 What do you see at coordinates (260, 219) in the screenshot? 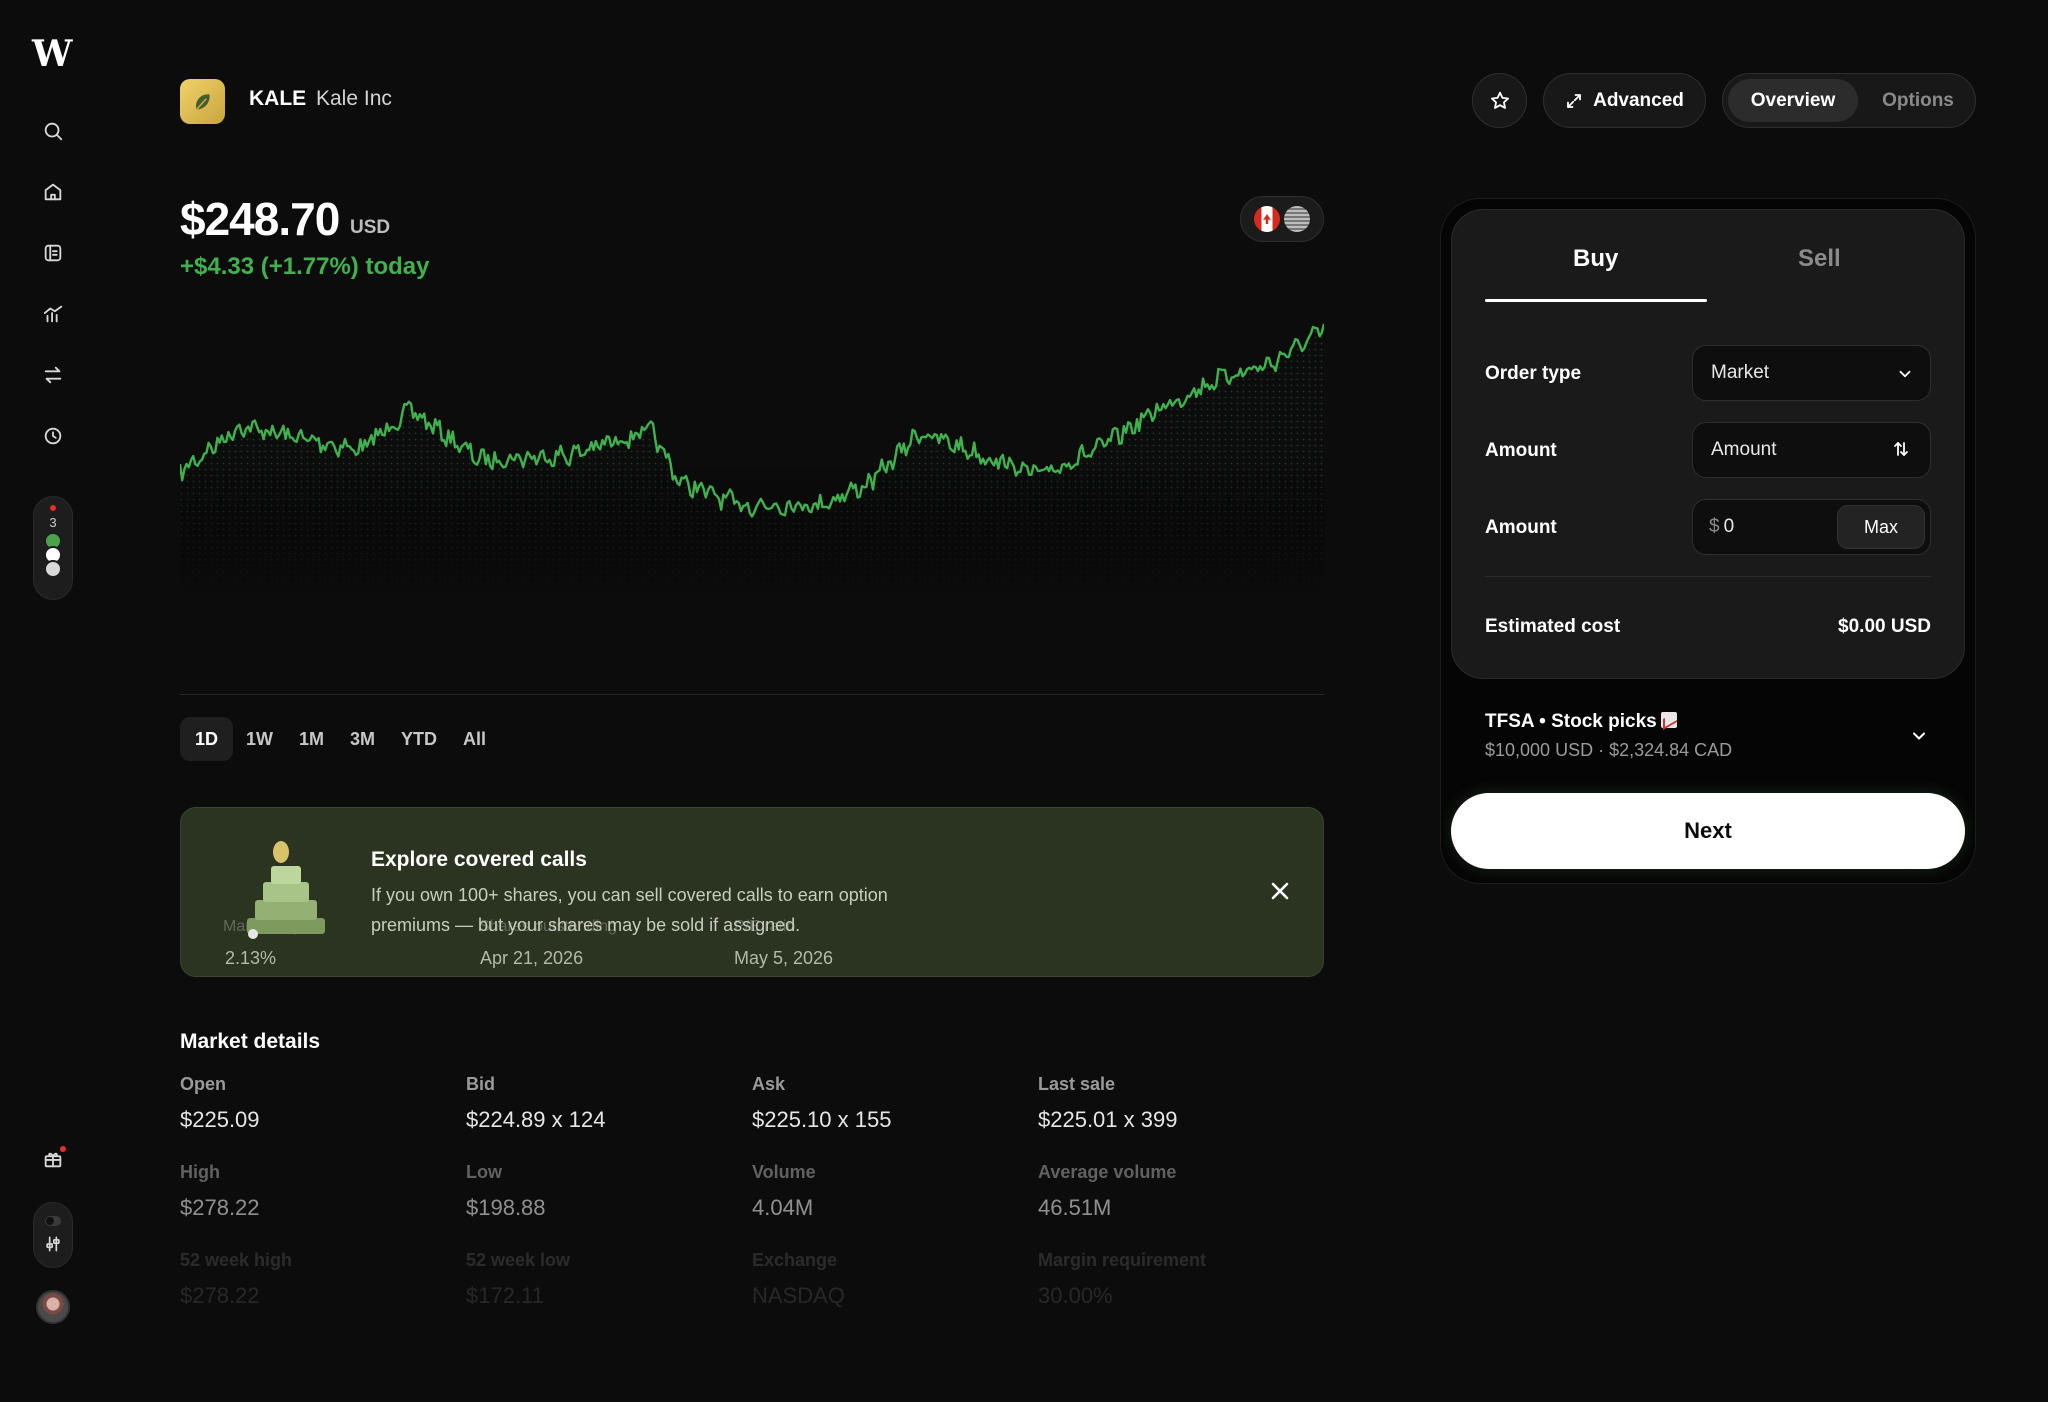
I see `current-price: $248.70` at bounding box center [260, 219].